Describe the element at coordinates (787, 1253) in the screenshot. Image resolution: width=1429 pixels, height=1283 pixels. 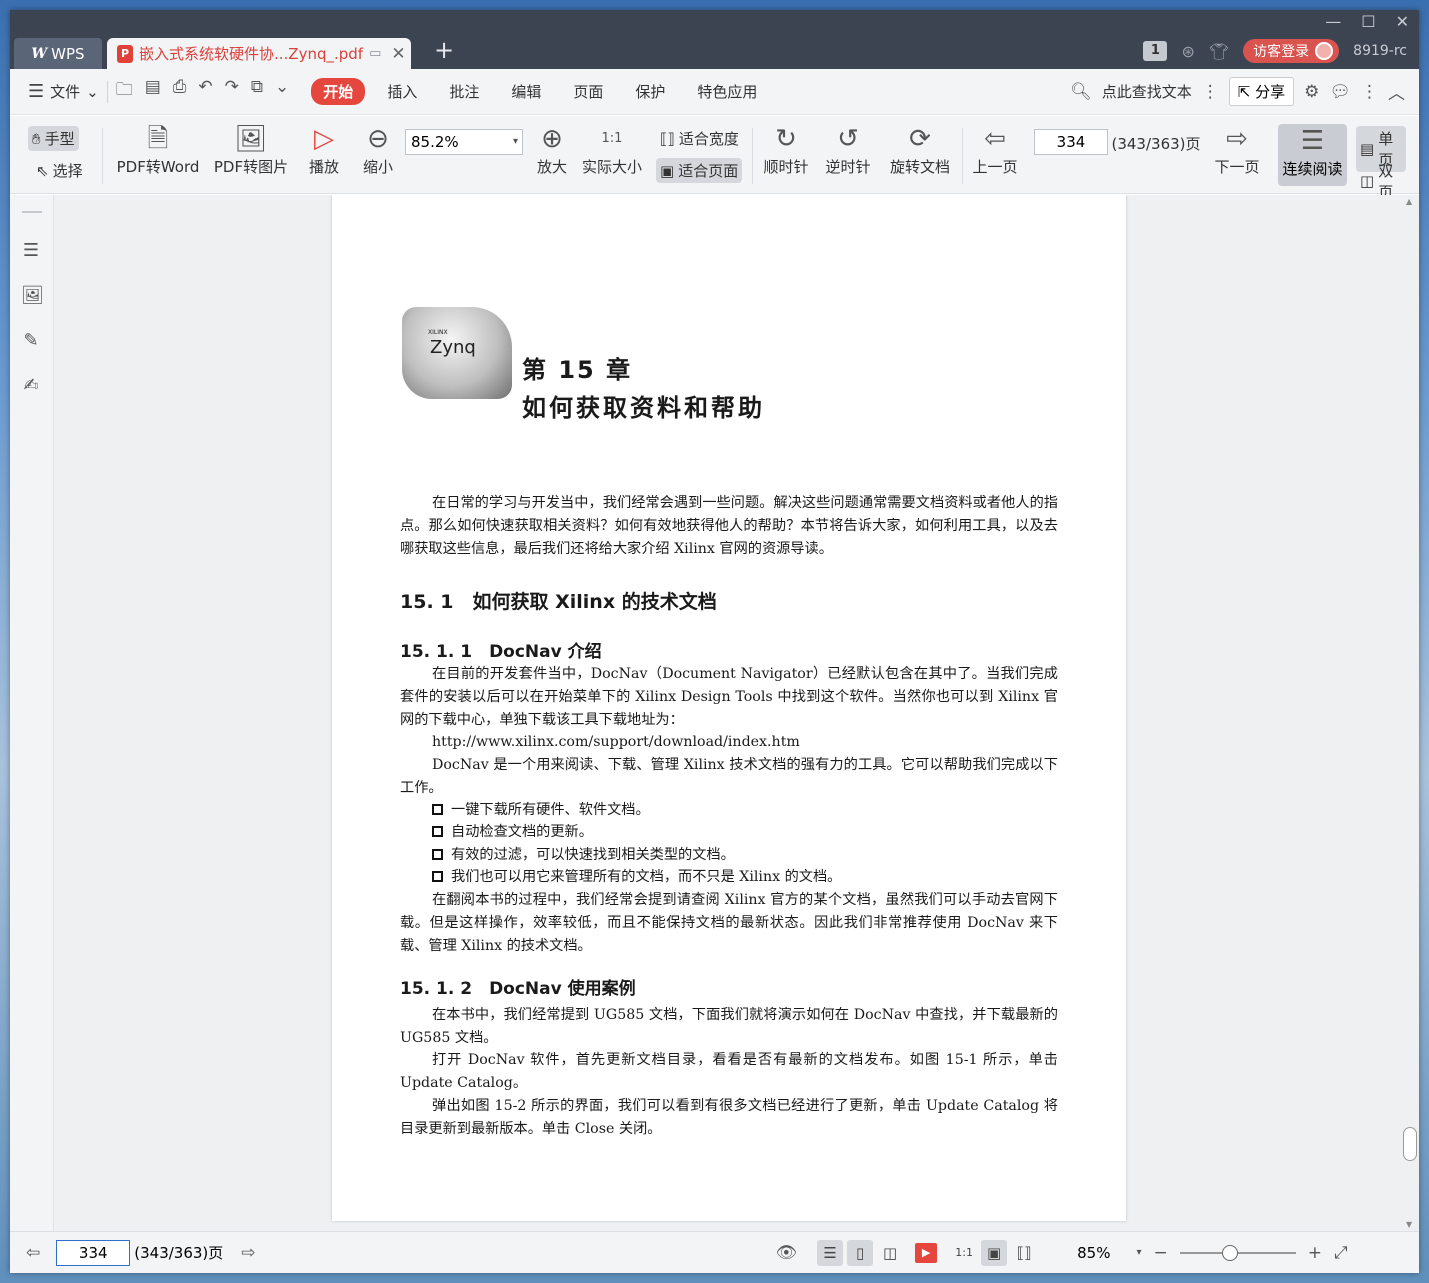
I see `eye-icon: 👁︎` at that location.